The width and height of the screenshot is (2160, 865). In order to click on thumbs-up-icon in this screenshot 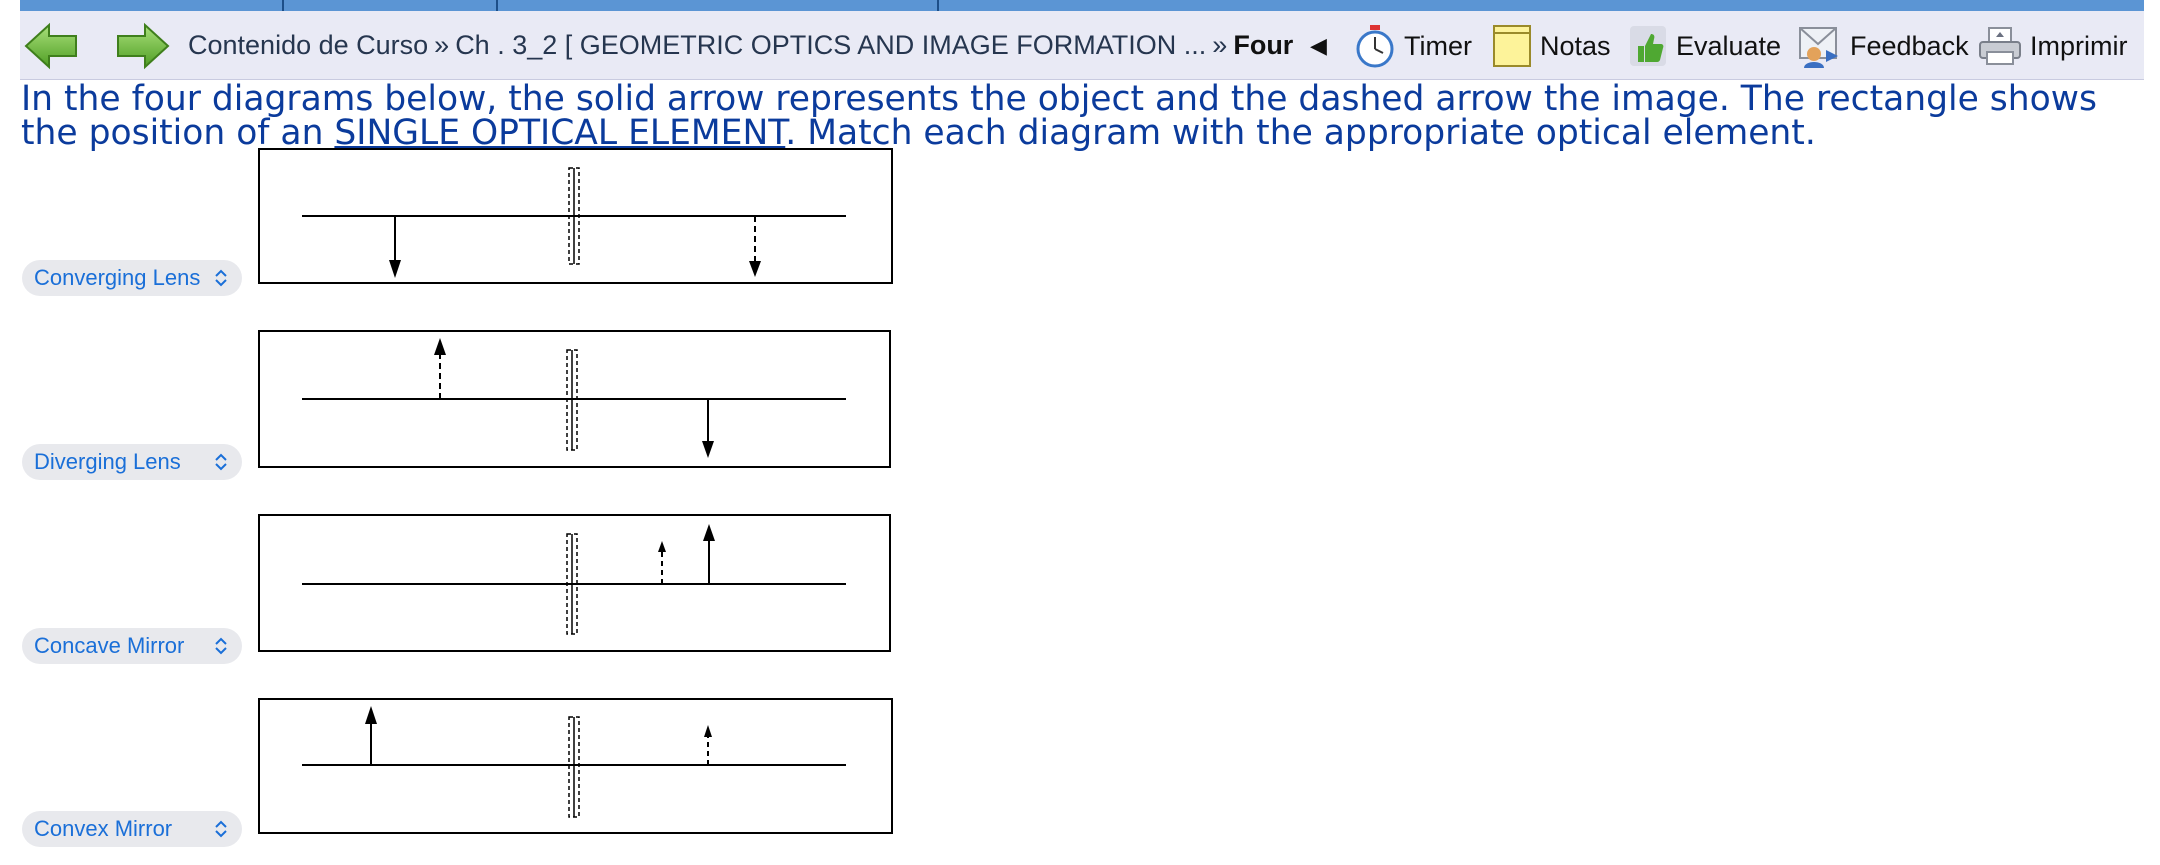, I will do `click(1648, 46)`.